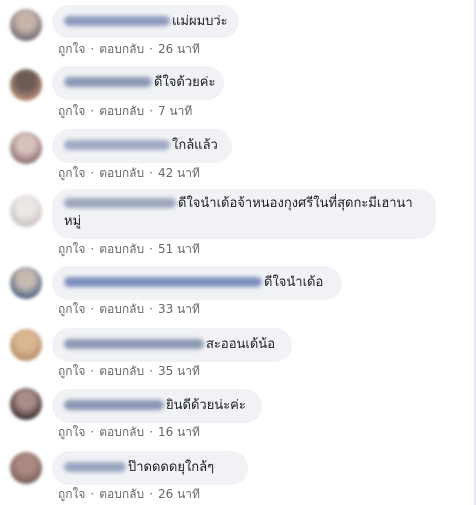  I want to click on comment-bubble: ดีใจด้วยค่ะ, so click(138, 83).